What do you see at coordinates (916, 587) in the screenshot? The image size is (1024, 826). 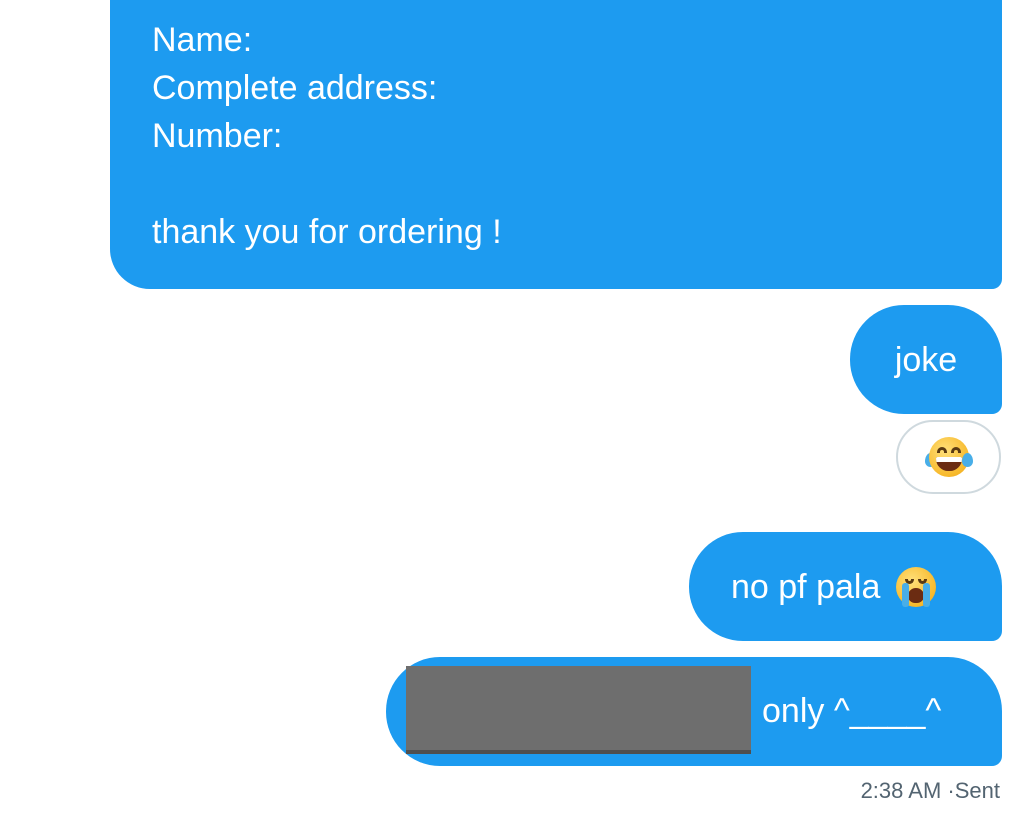 I see `loudly-crying-face-icon` at bounding box center [916, 587].